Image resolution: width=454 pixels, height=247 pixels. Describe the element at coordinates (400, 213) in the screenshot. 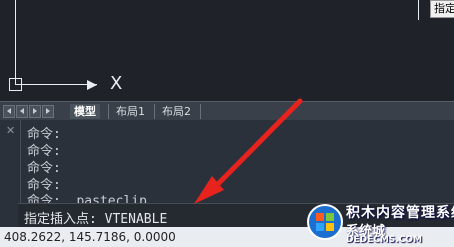

I see `watermark-title: 积木内容管理系统` at that location.